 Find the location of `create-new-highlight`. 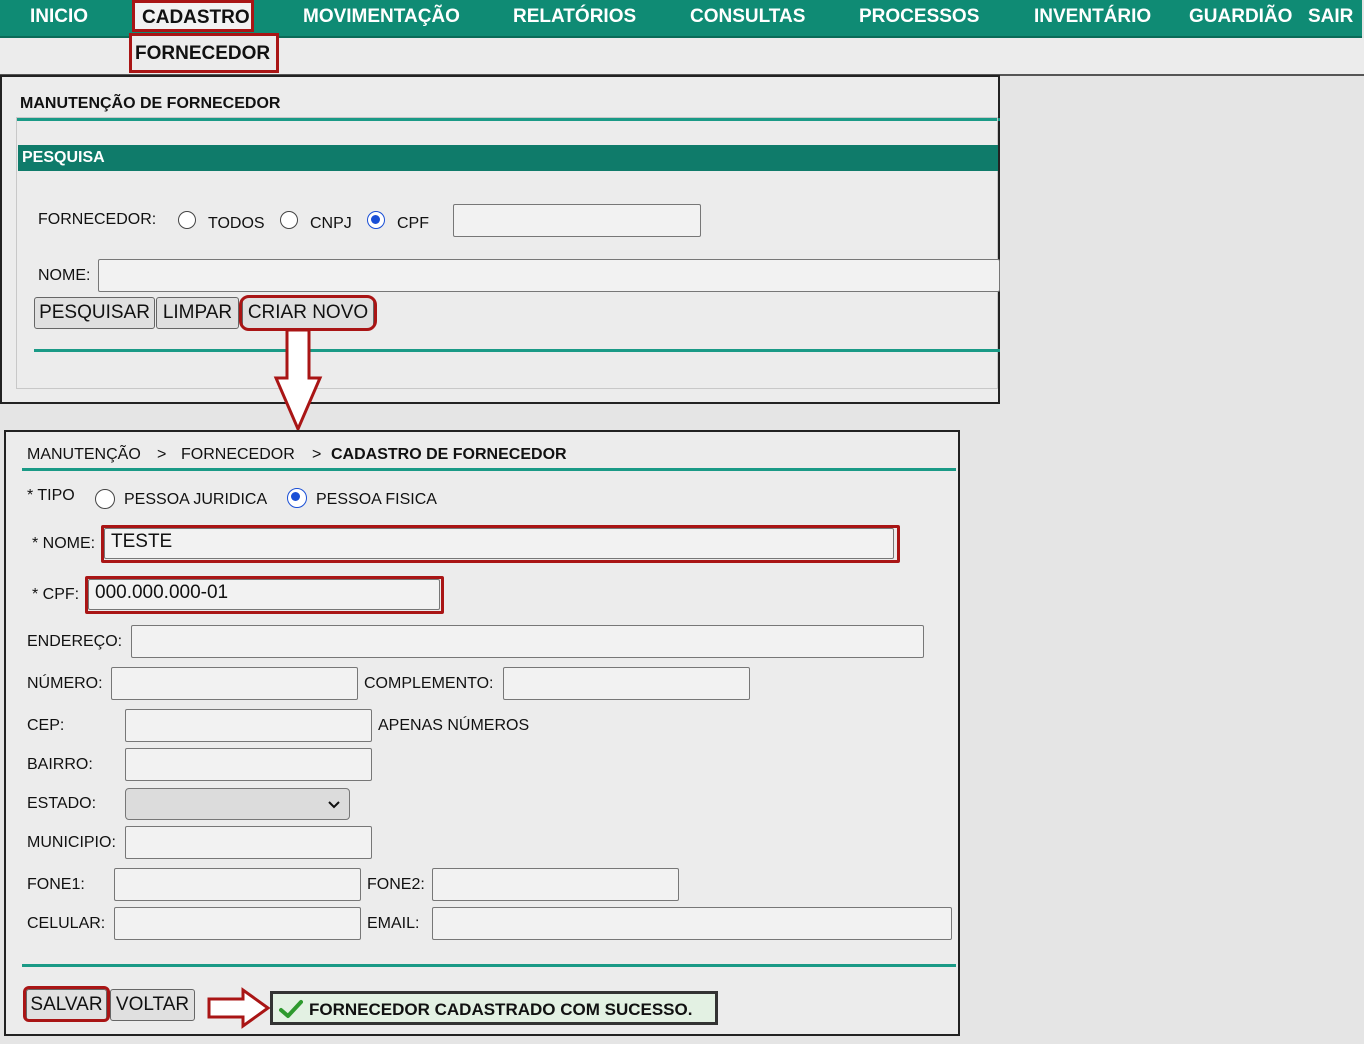

create-new-highlight is located at coordinates (308, 313).